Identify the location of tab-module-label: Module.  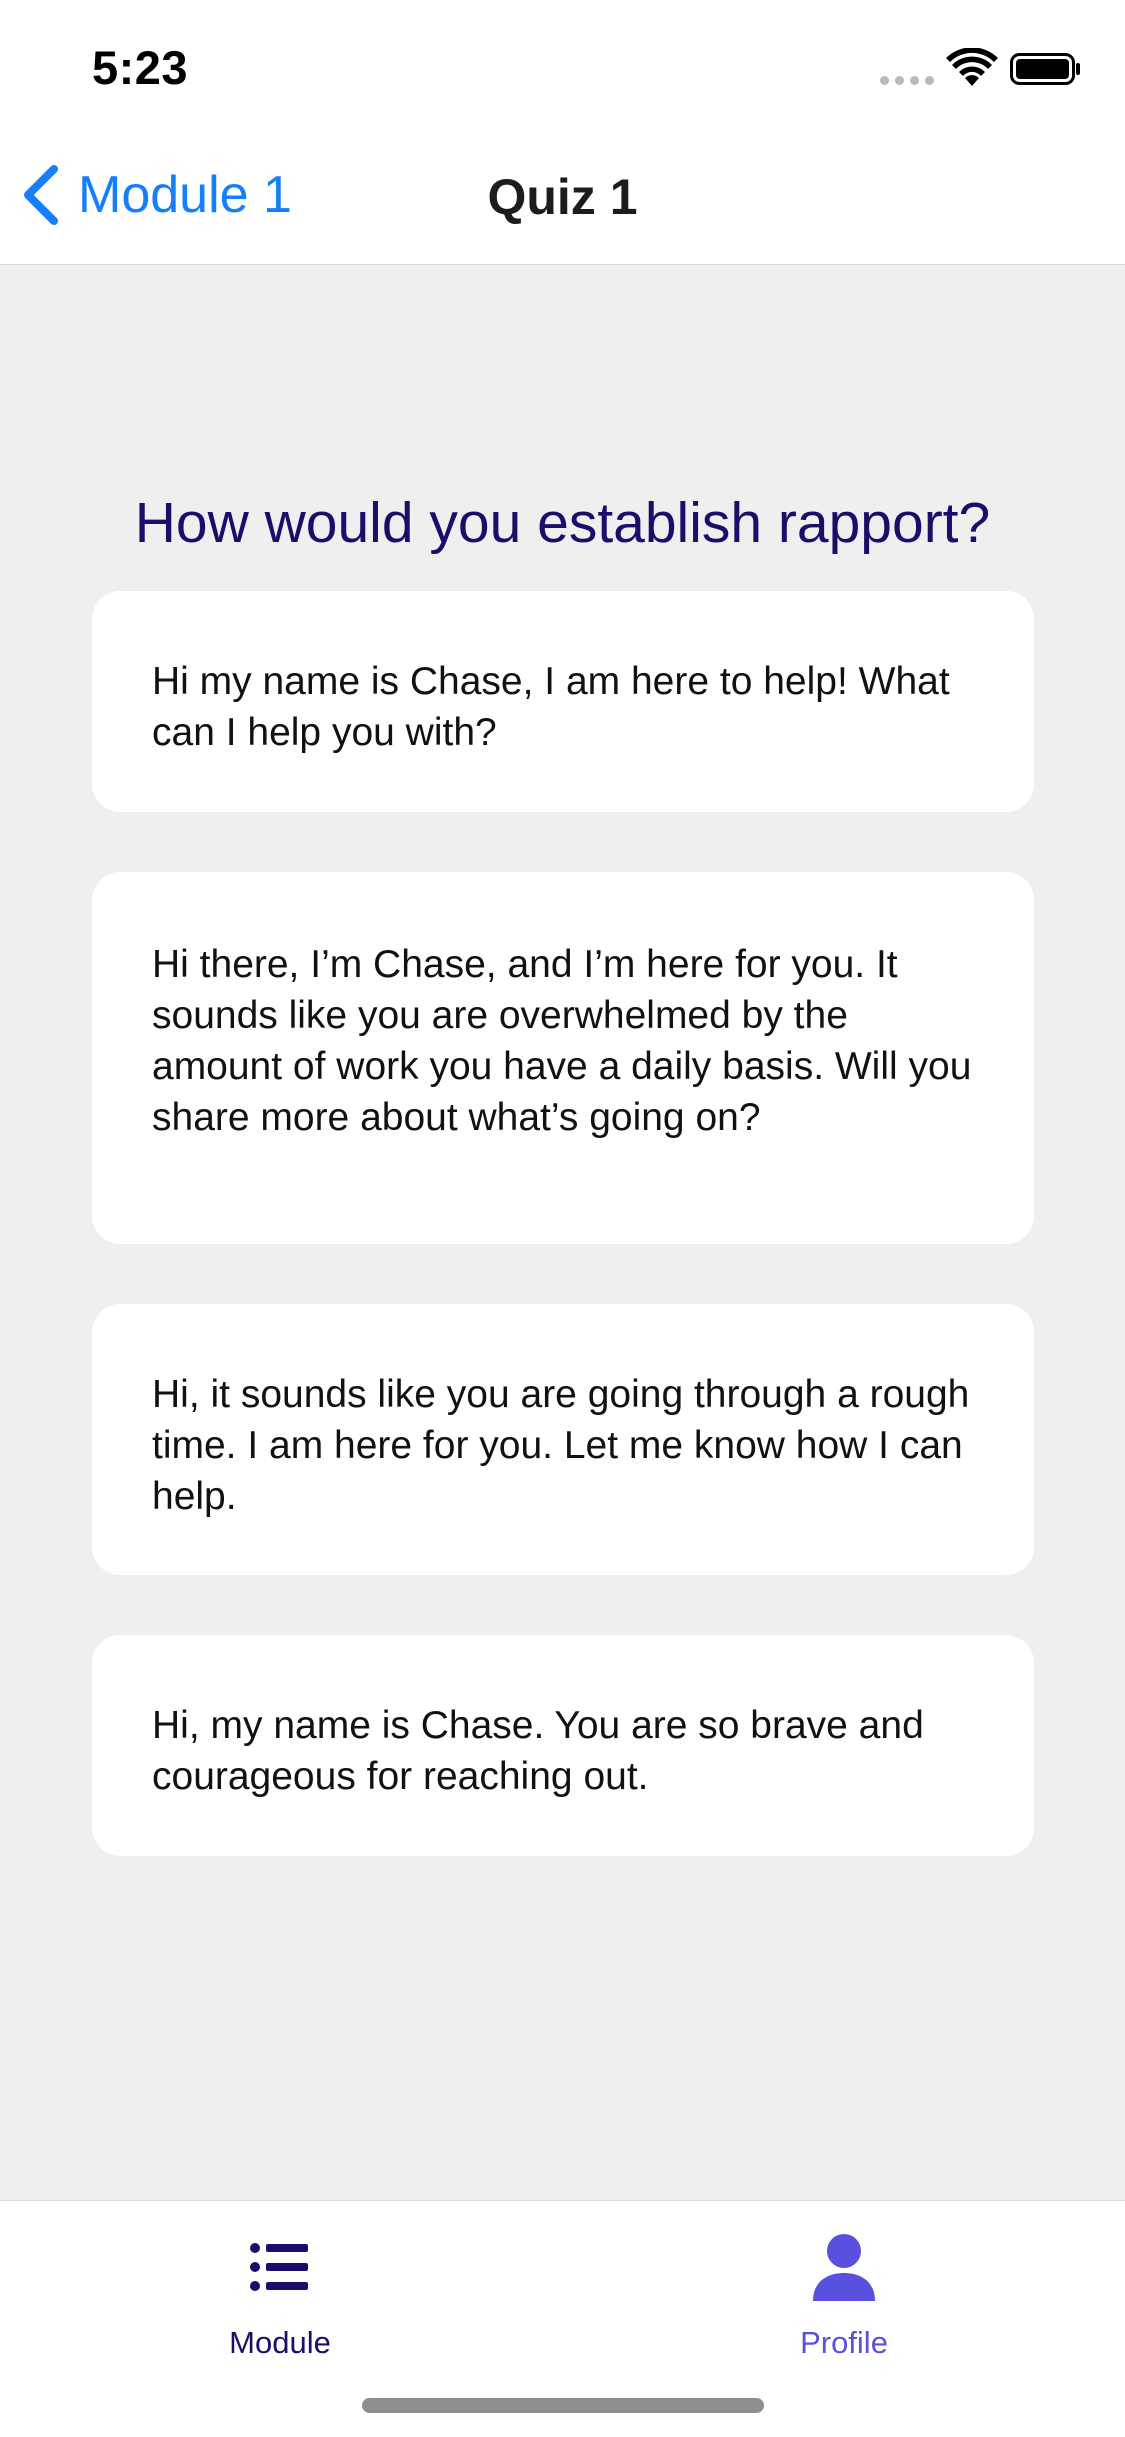
(280, 2342).